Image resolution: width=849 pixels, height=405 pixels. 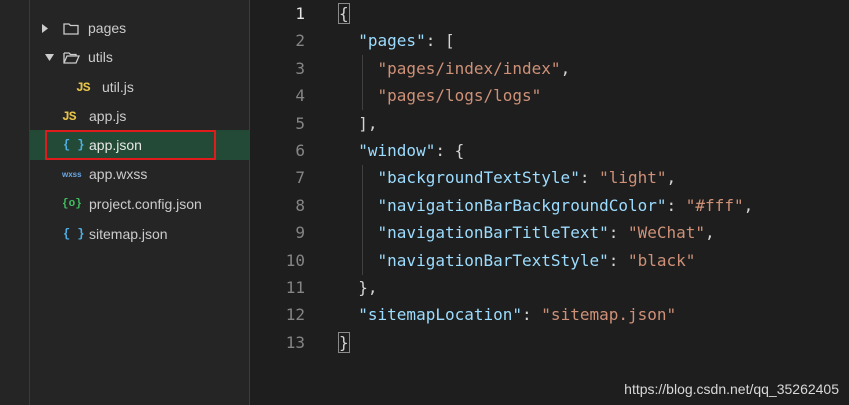 I want to click on code-line: "window": {, so click(x=401, y=150).